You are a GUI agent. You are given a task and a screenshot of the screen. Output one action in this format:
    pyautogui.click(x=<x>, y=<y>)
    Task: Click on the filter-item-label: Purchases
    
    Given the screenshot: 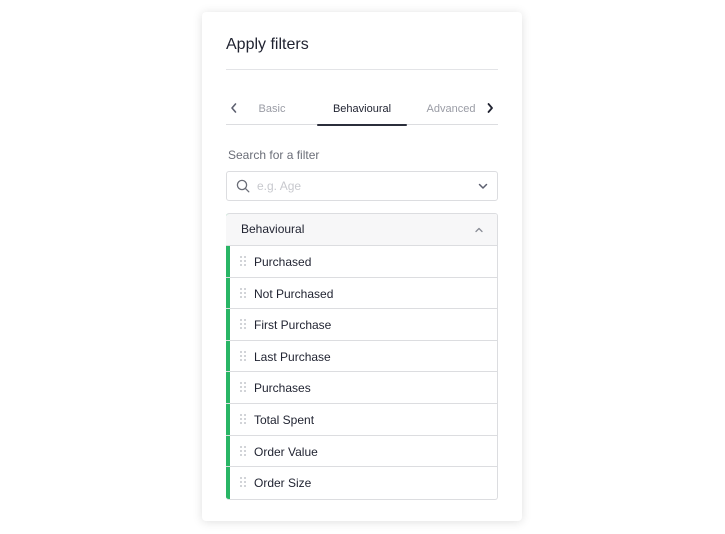 What is the action you would take?
    pyautogui.click(x=282, y=388)
    